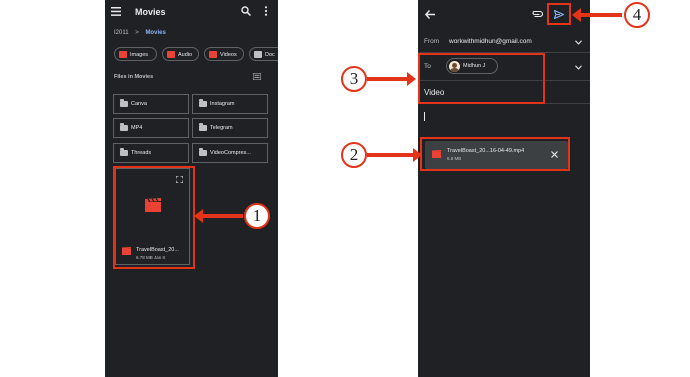 This screenshot has height=377, width=690. I want to click on folder-name: Telegram, so click(221, 128).